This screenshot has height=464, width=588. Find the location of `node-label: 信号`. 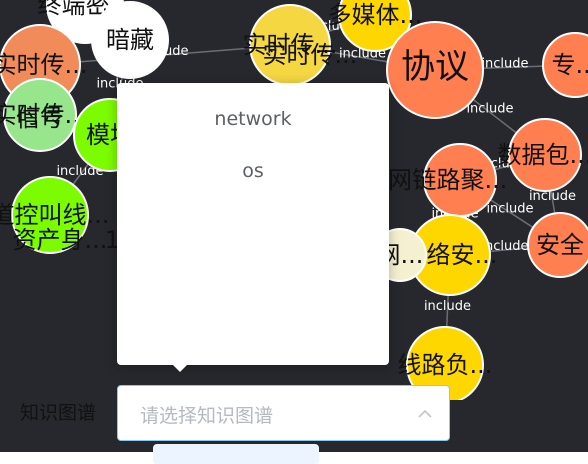

node-label: 信号 is located at coordinates (40, 118).